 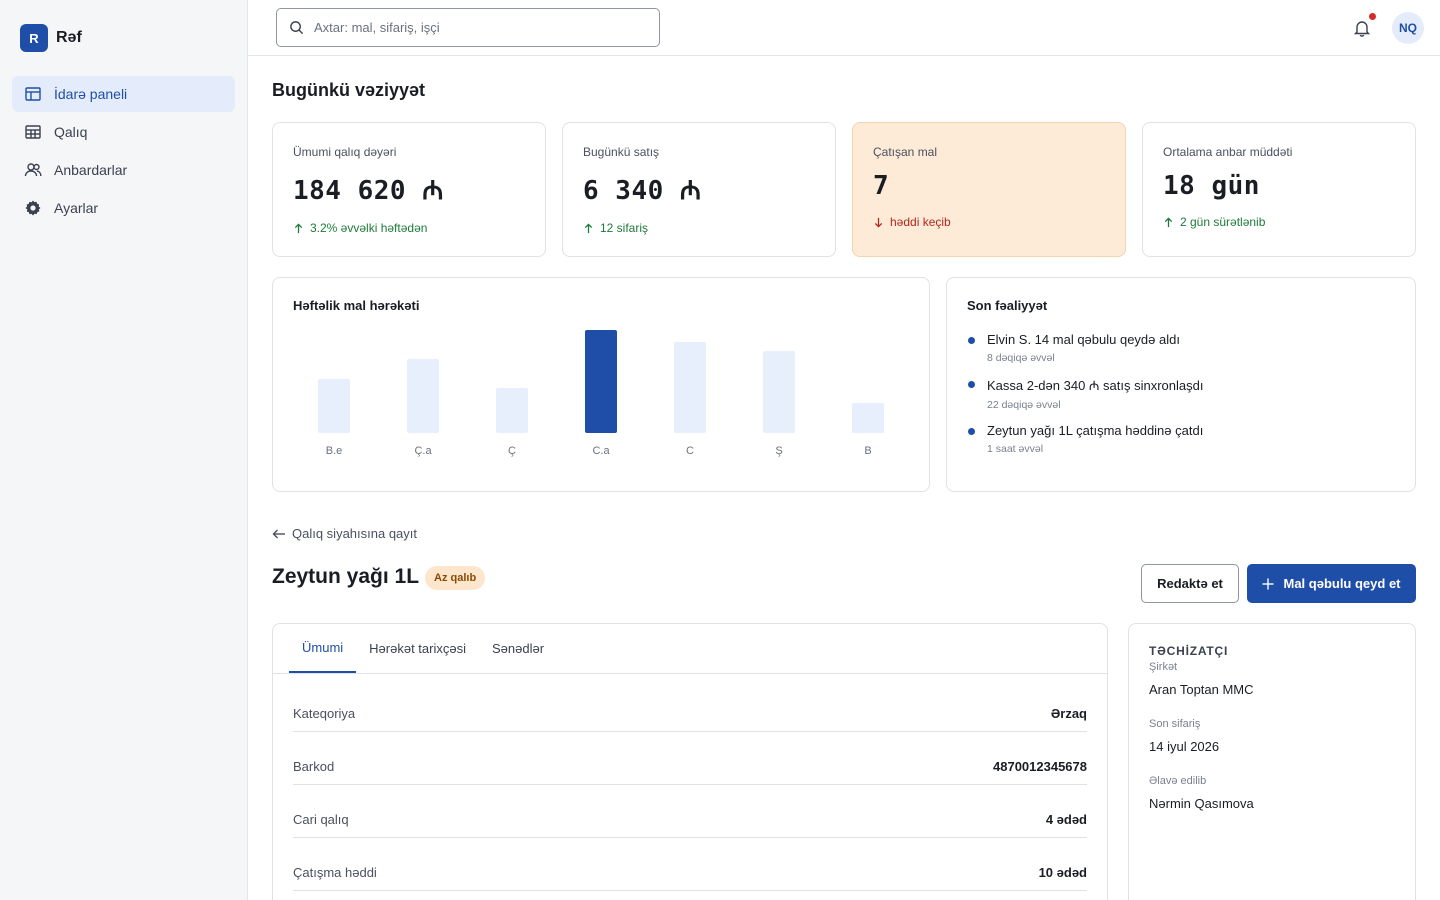 I want to click on back-link: Qalıq siyahısına qayıt, so click(x=344, y=533).